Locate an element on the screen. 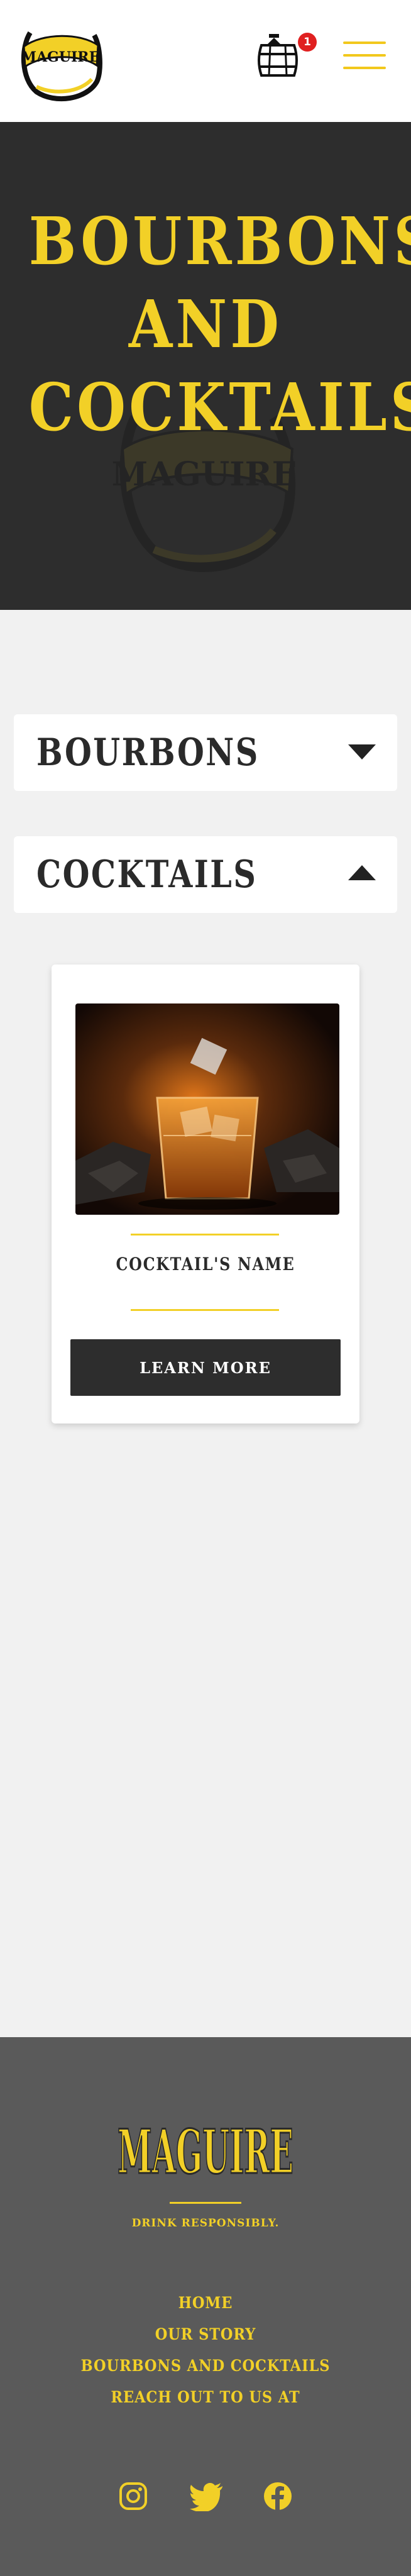 Image resolution: width=411 pixels, height=2576 pixels. hero-title-line: BOURBONS is located at coordinates (219, 241).